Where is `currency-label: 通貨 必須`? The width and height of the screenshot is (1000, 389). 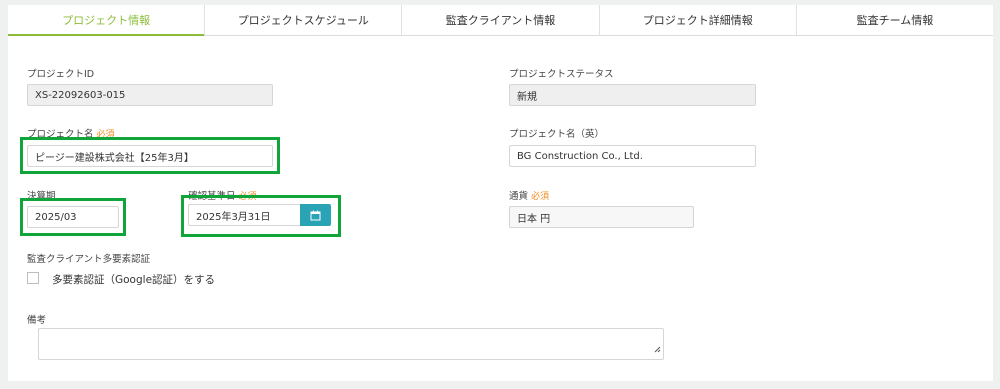 currency-label: 通貨 必須 is located at coordinates (529, 195).